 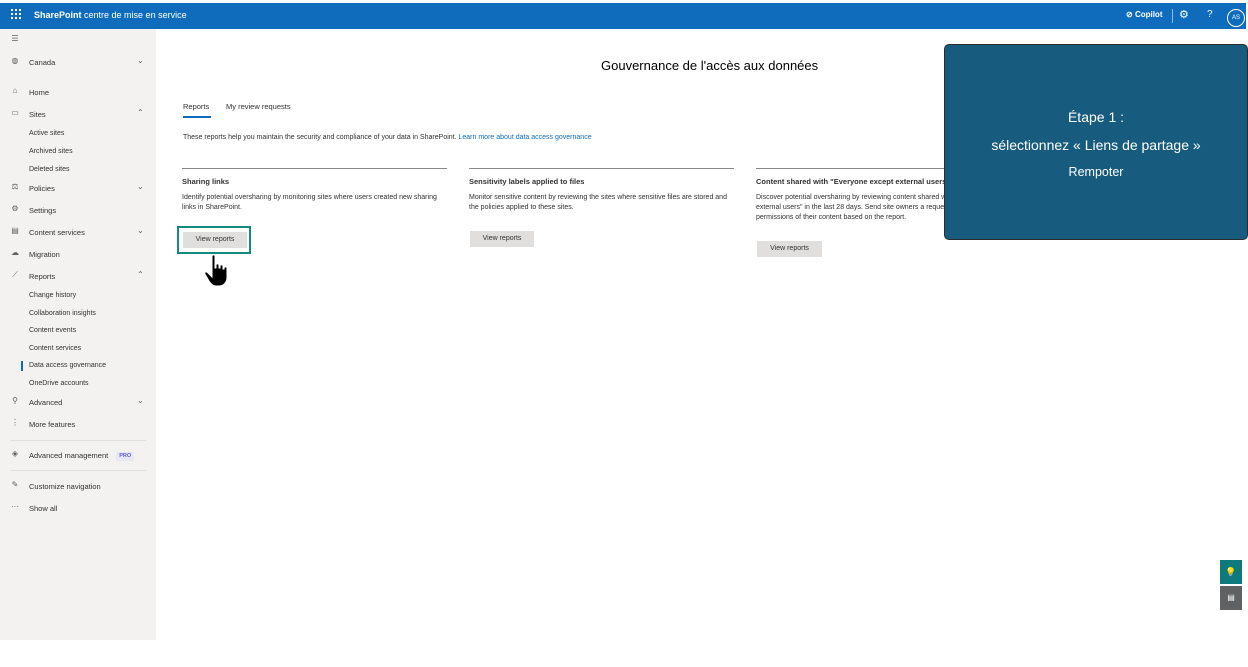 I want to click on copilot-label: Copilot, so click(x=1148, y=14).